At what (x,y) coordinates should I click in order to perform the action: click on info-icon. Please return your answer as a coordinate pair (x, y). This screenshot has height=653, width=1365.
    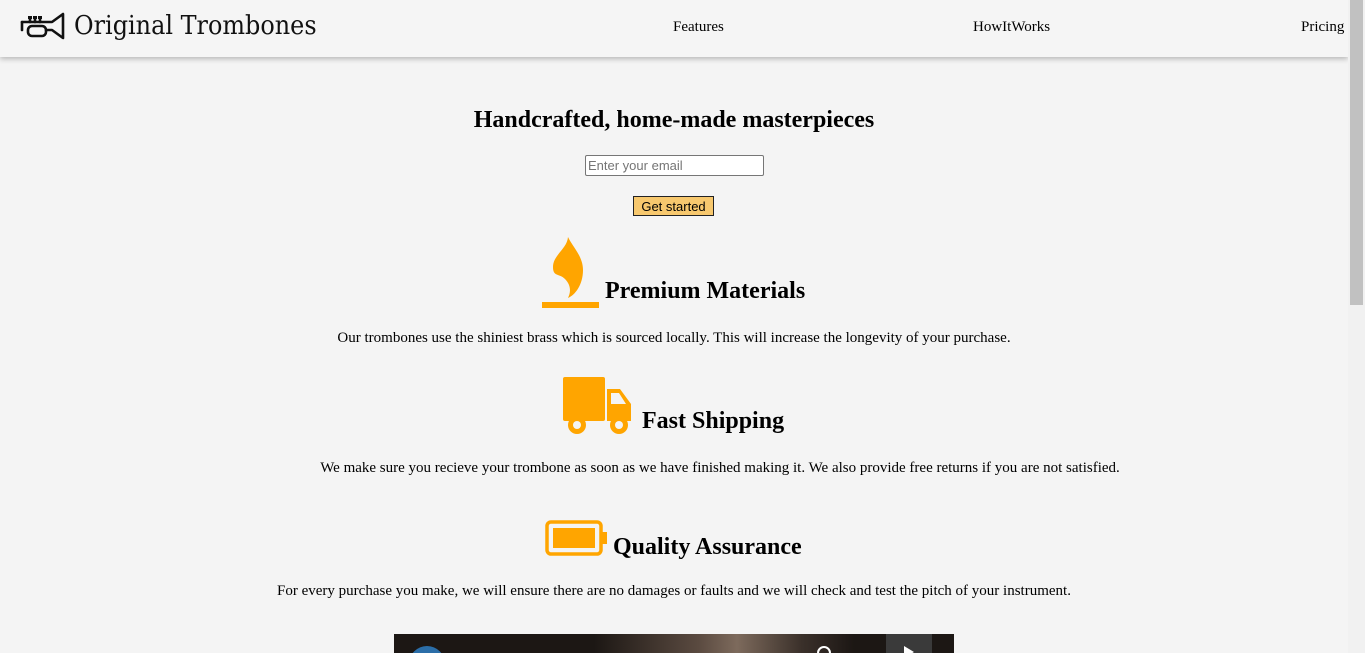
    Looking at the image, I should click on (824, 649).